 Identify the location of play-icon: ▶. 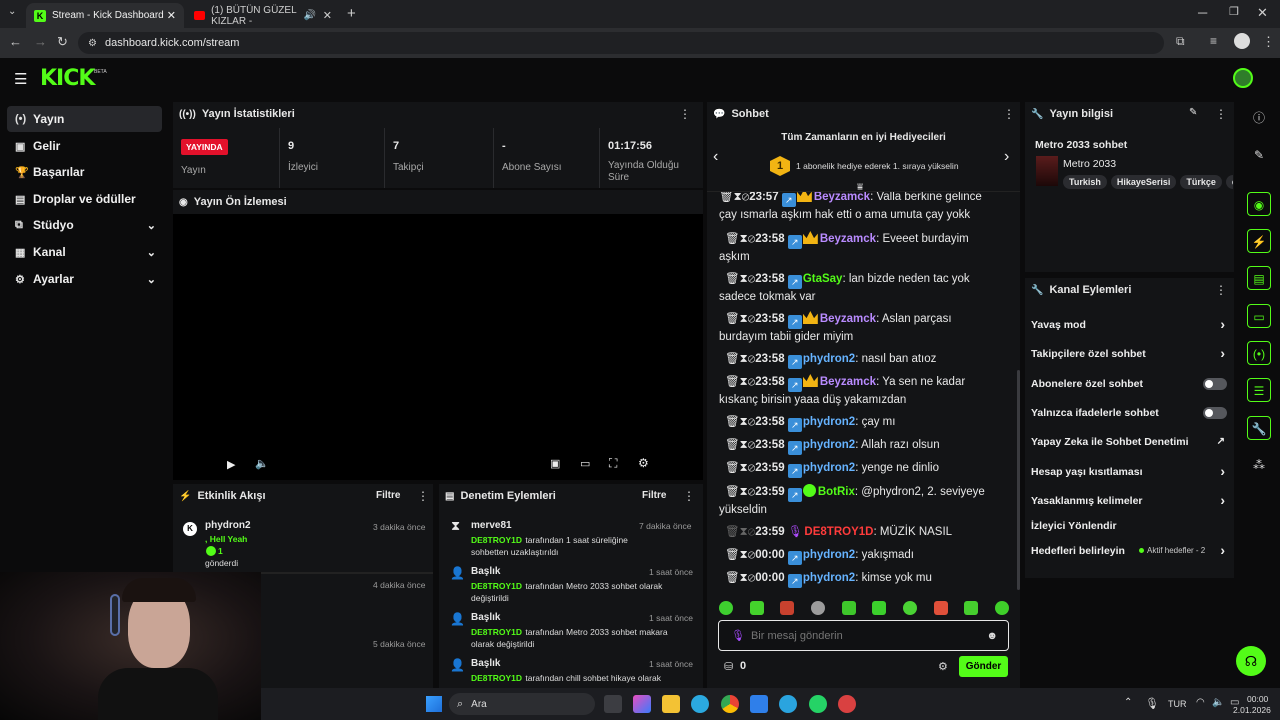
(231, 464).